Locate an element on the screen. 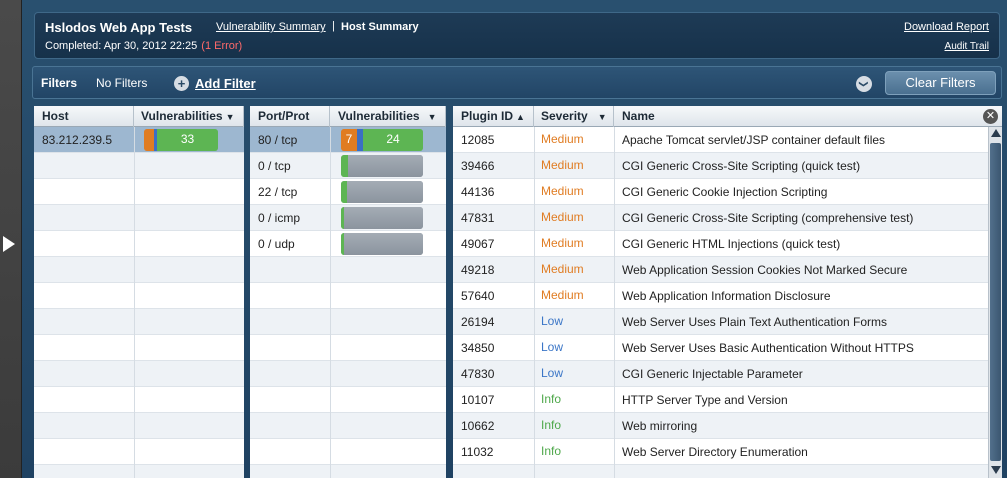  plugin-id: 57640 is located at coordinates (478, 296).